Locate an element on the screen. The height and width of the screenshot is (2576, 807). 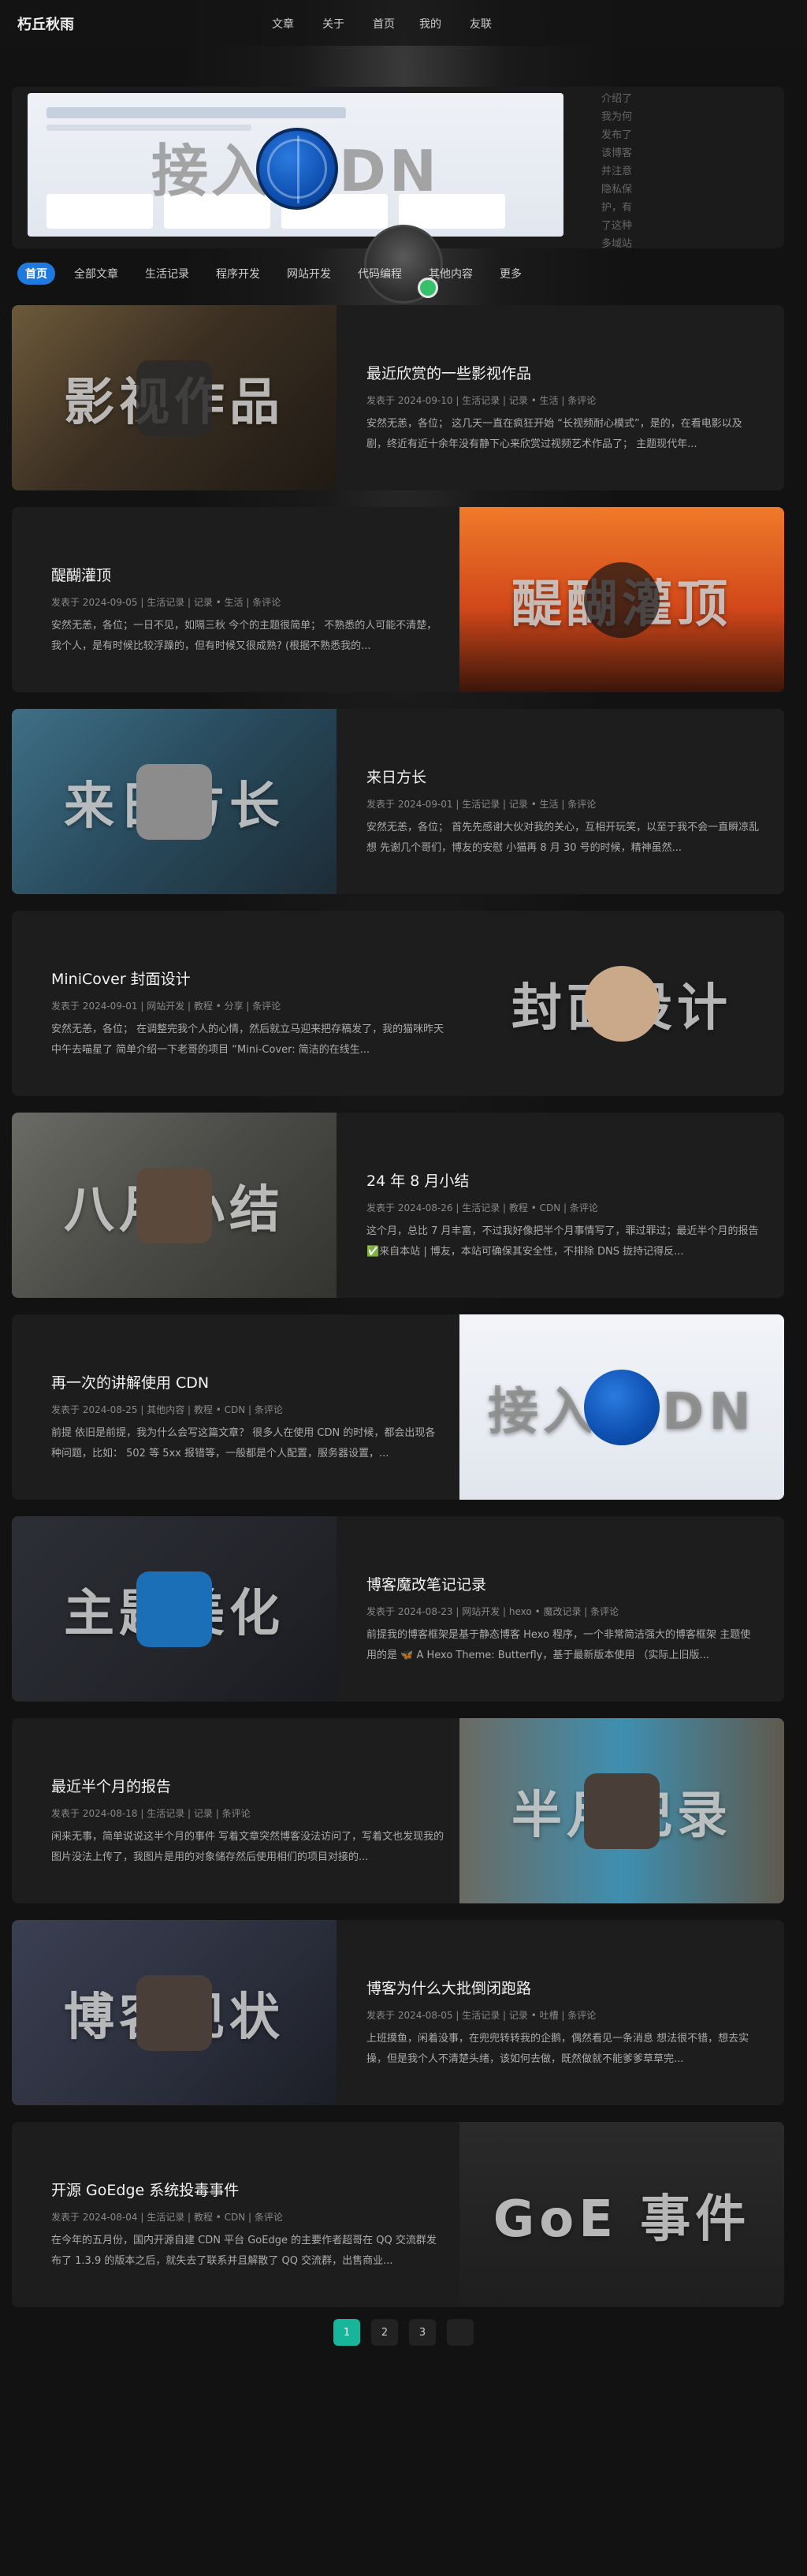
menu-item-mine: 我的 is located at coordinates (430, 24).